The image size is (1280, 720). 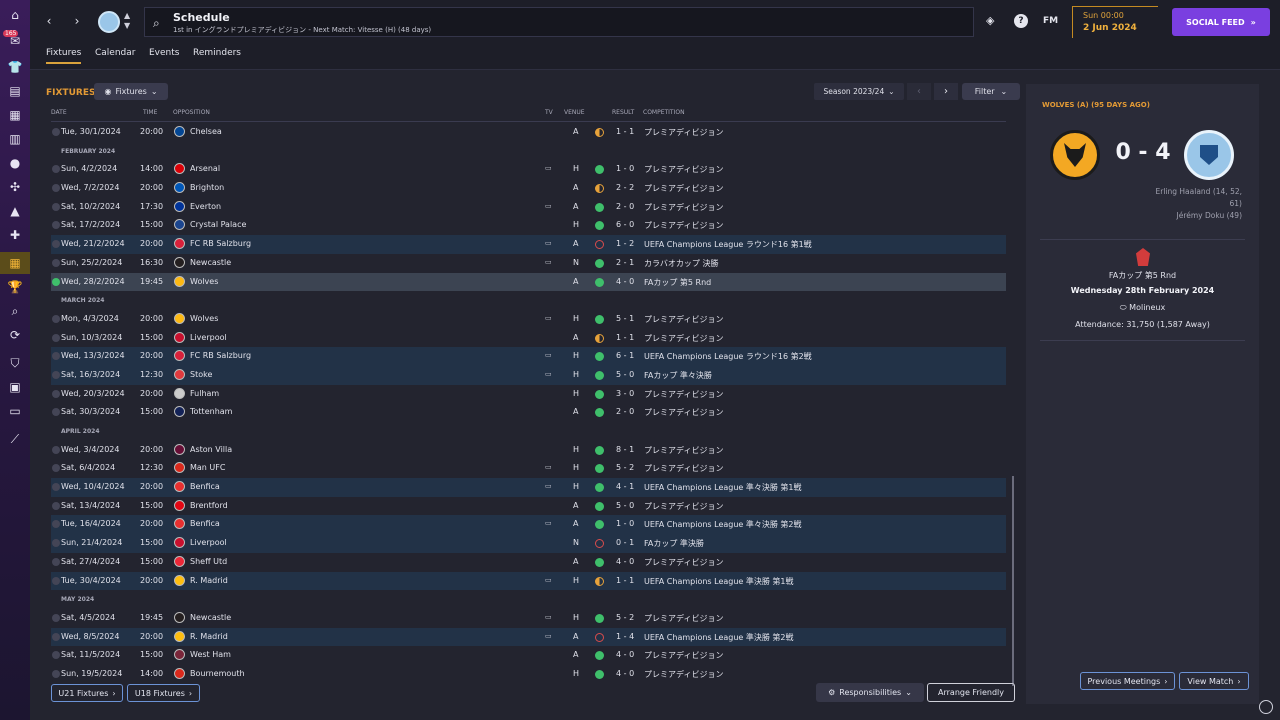 I want to click on fixture-opponent: Liverpool, so click(x=208, y=337).